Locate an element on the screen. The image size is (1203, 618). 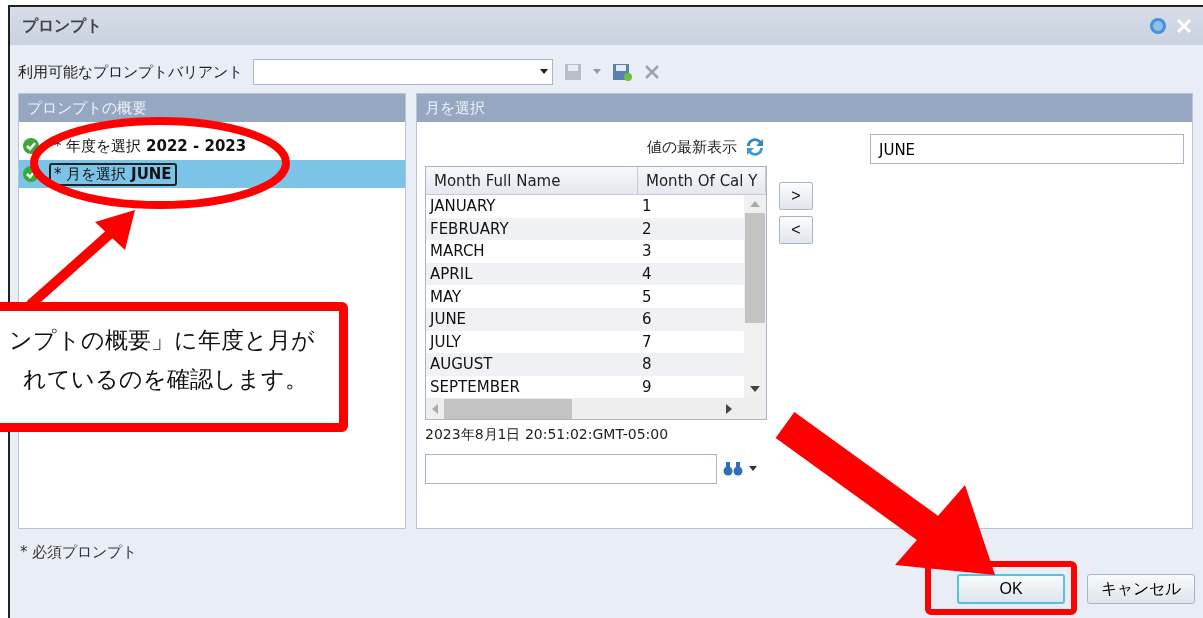
table-cell-text: FEBRUARY is located at coordinates (469, 228).